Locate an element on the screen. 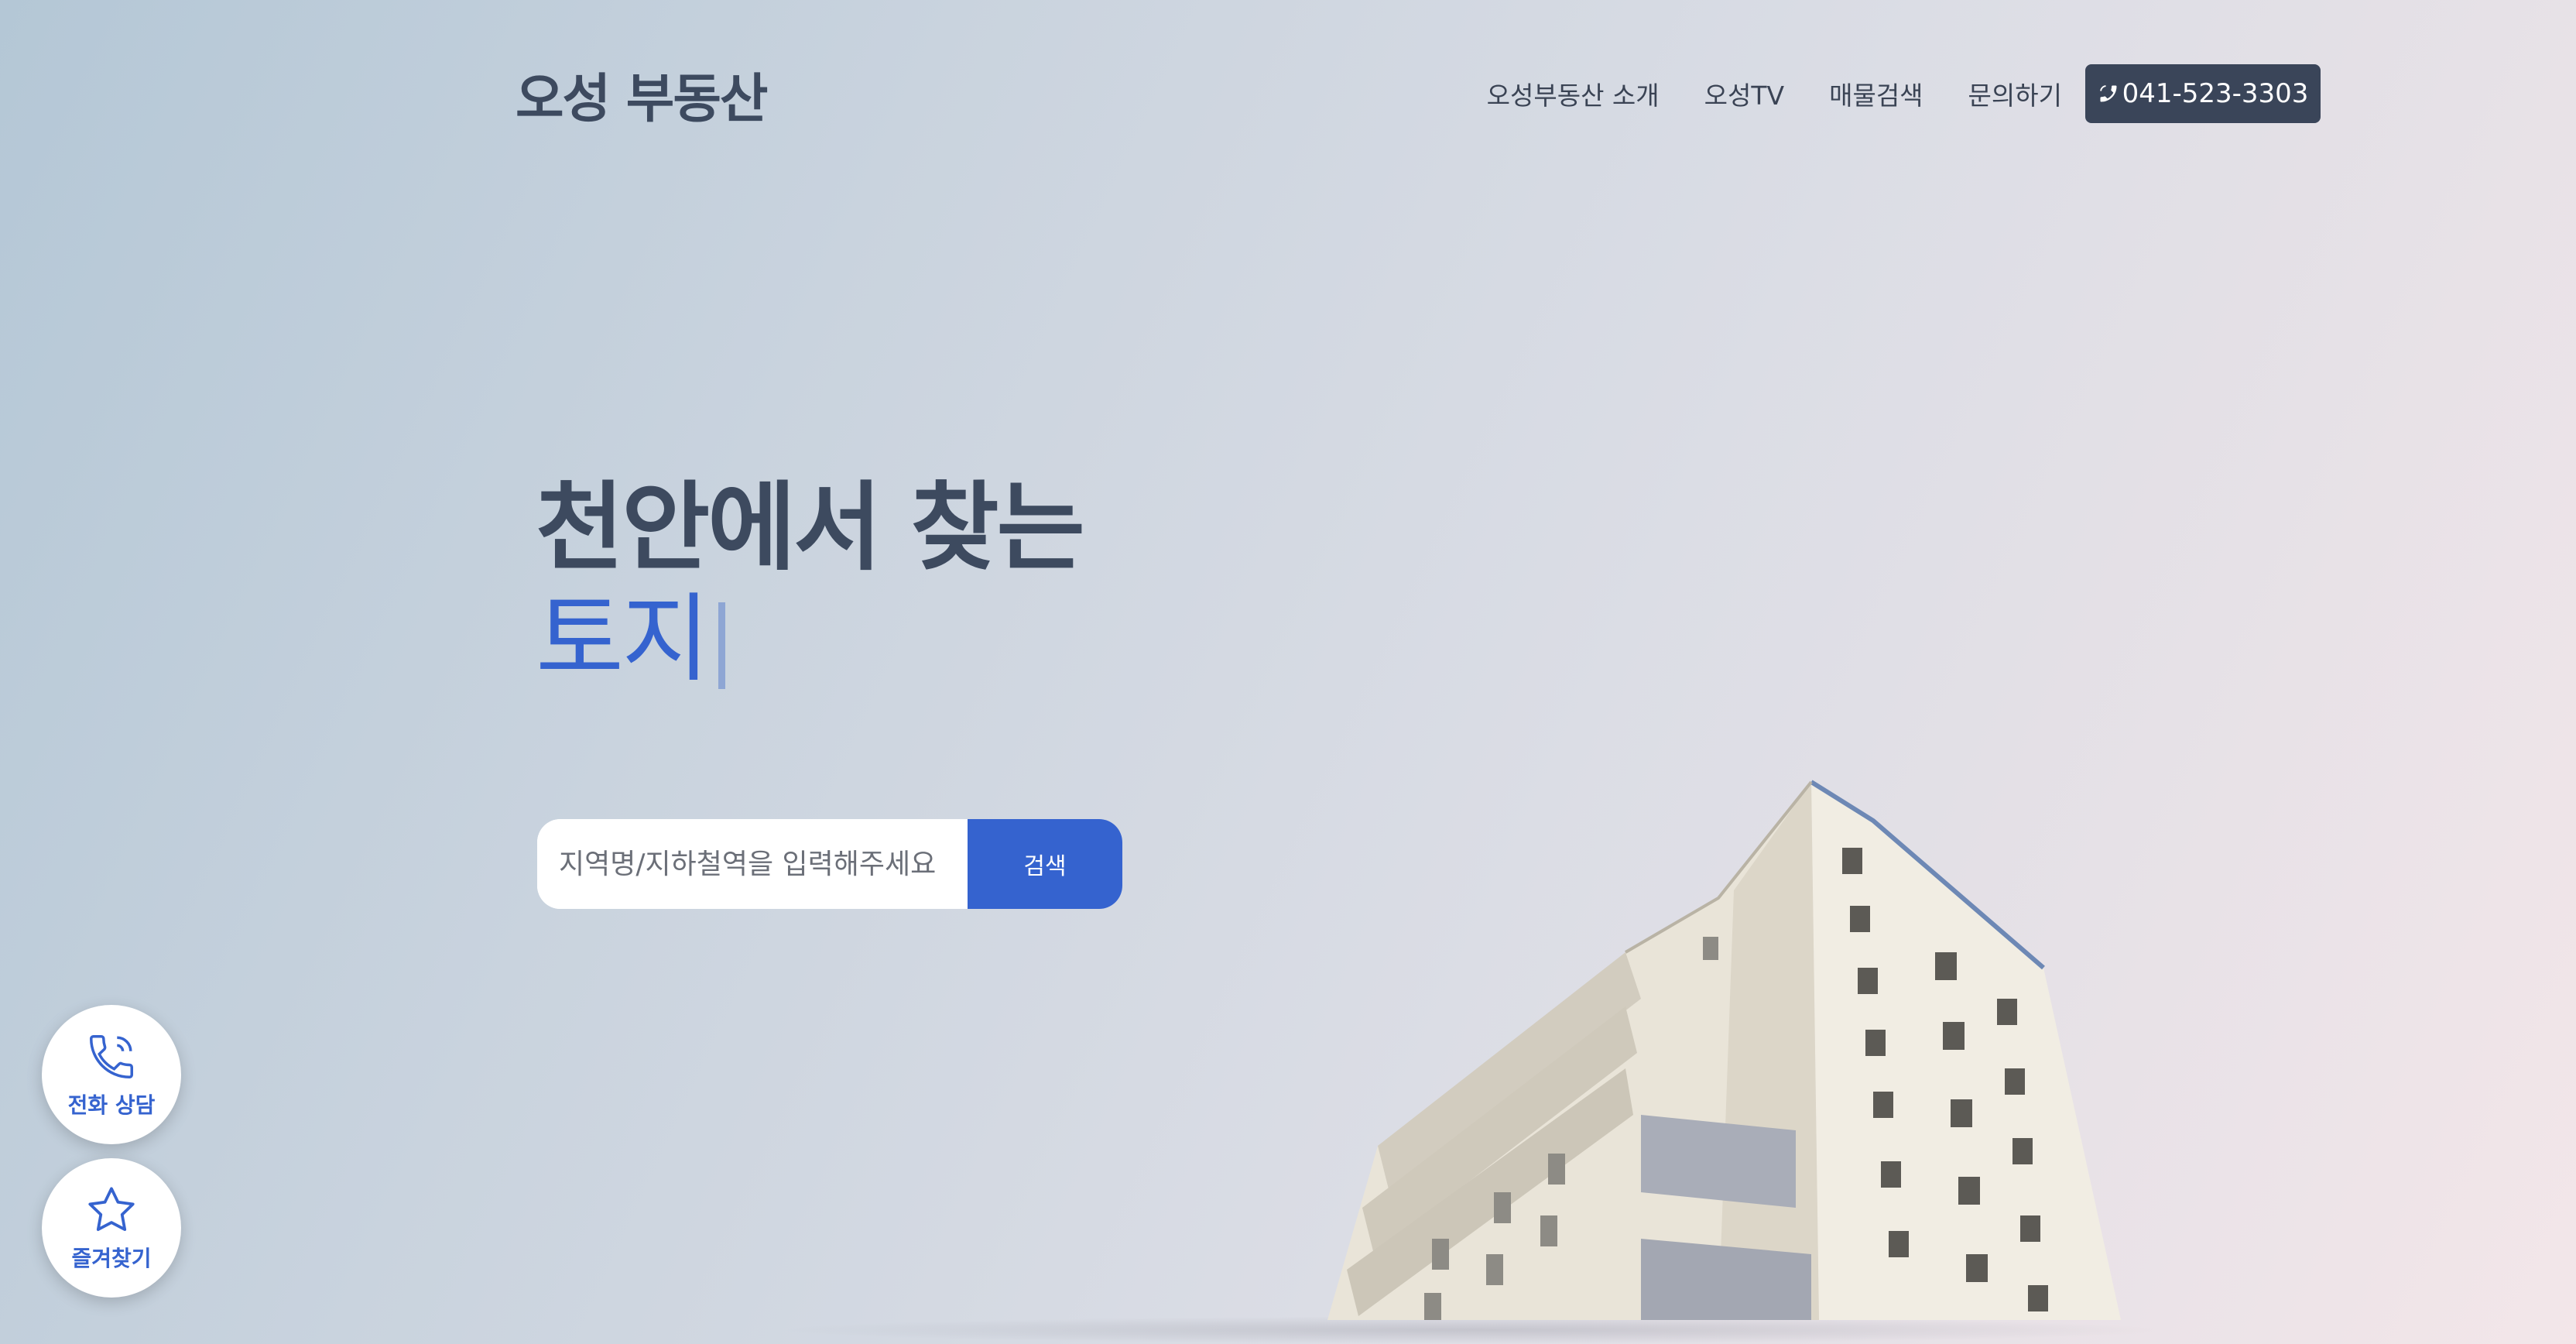  call-consult-button: 전화 상담 is located at coordinates (112, 1074).